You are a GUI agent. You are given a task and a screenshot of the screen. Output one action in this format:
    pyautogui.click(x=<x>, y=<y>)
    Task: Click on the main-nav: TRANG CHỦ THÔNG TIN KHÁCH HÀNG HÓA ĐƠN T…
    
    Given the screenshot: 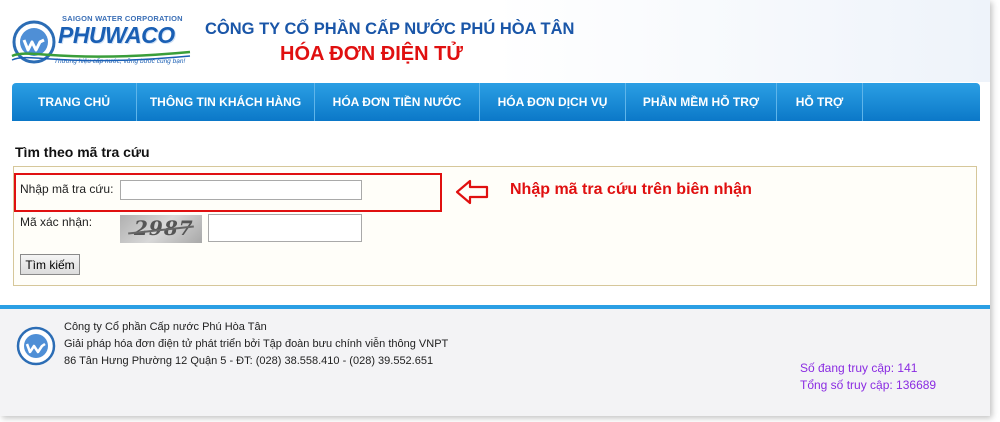 What is the action you would take?
    pyautogui.click(x=496, y=102)
    